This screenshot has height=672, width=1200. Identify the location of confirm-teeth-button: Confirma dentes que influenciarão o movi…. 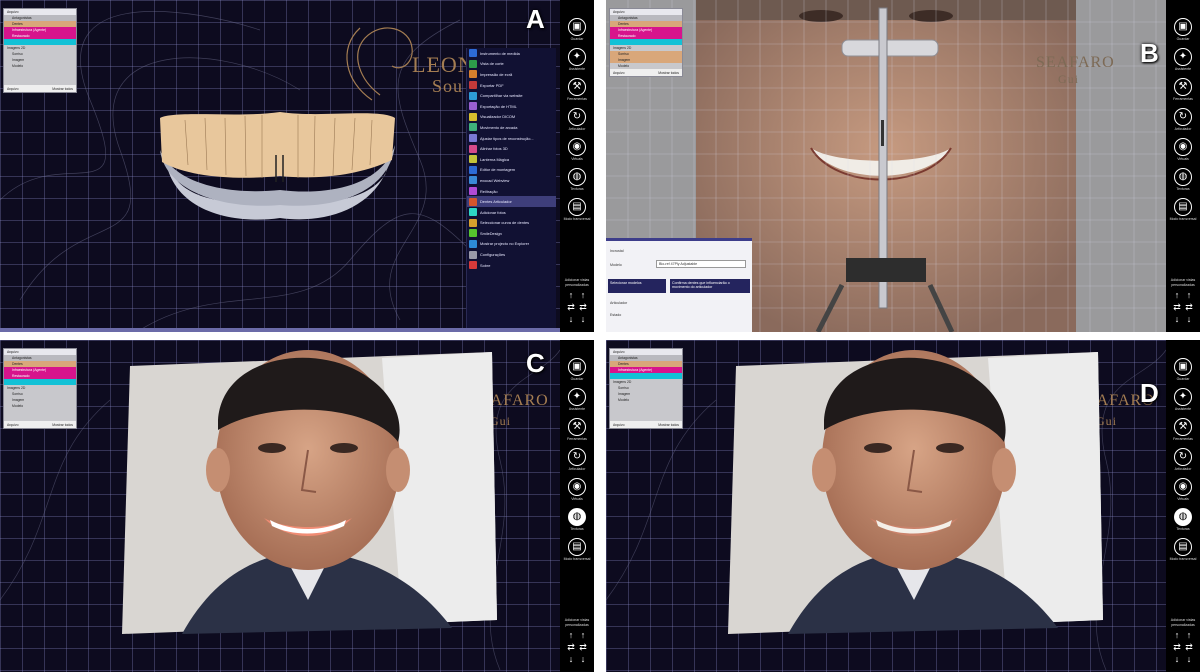
(710, 286).